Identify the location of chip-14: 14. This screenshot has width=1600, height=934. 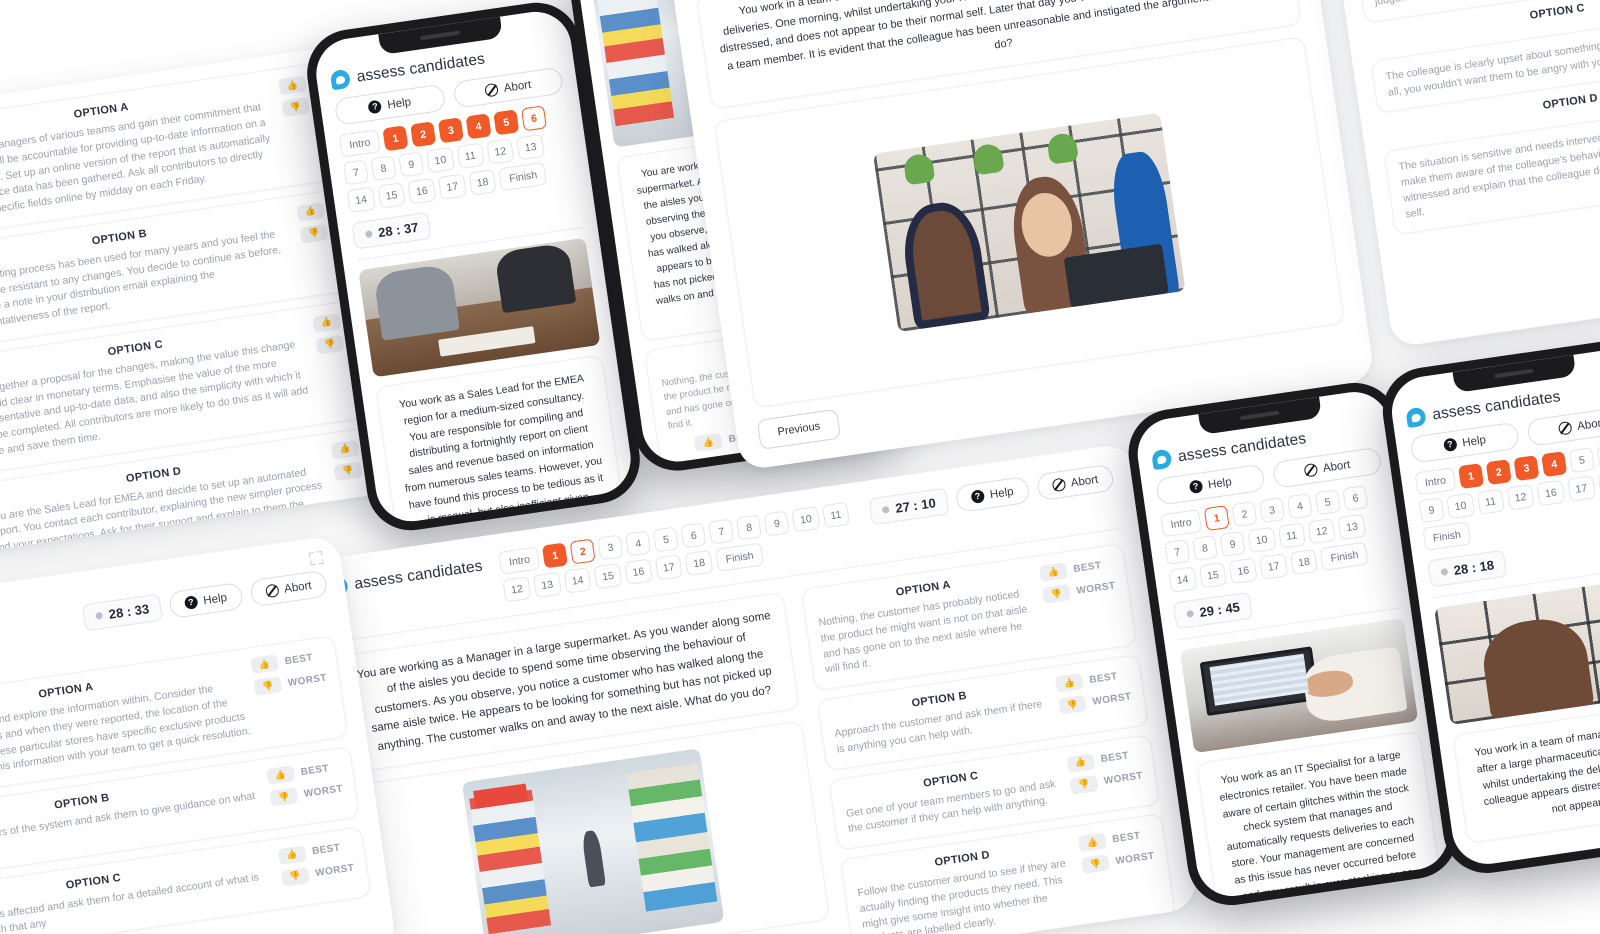
(578, 580).